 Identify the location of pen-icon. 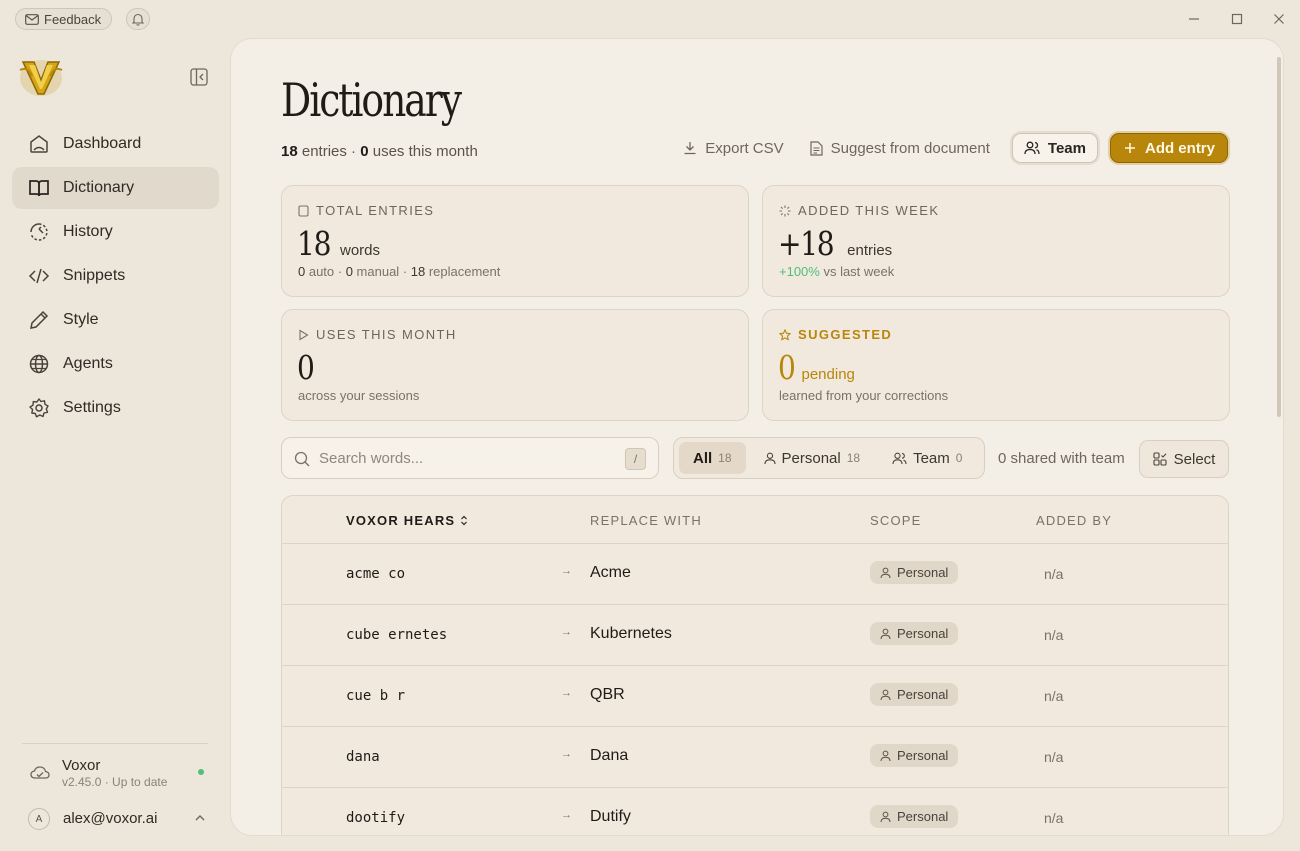
(39, 319).